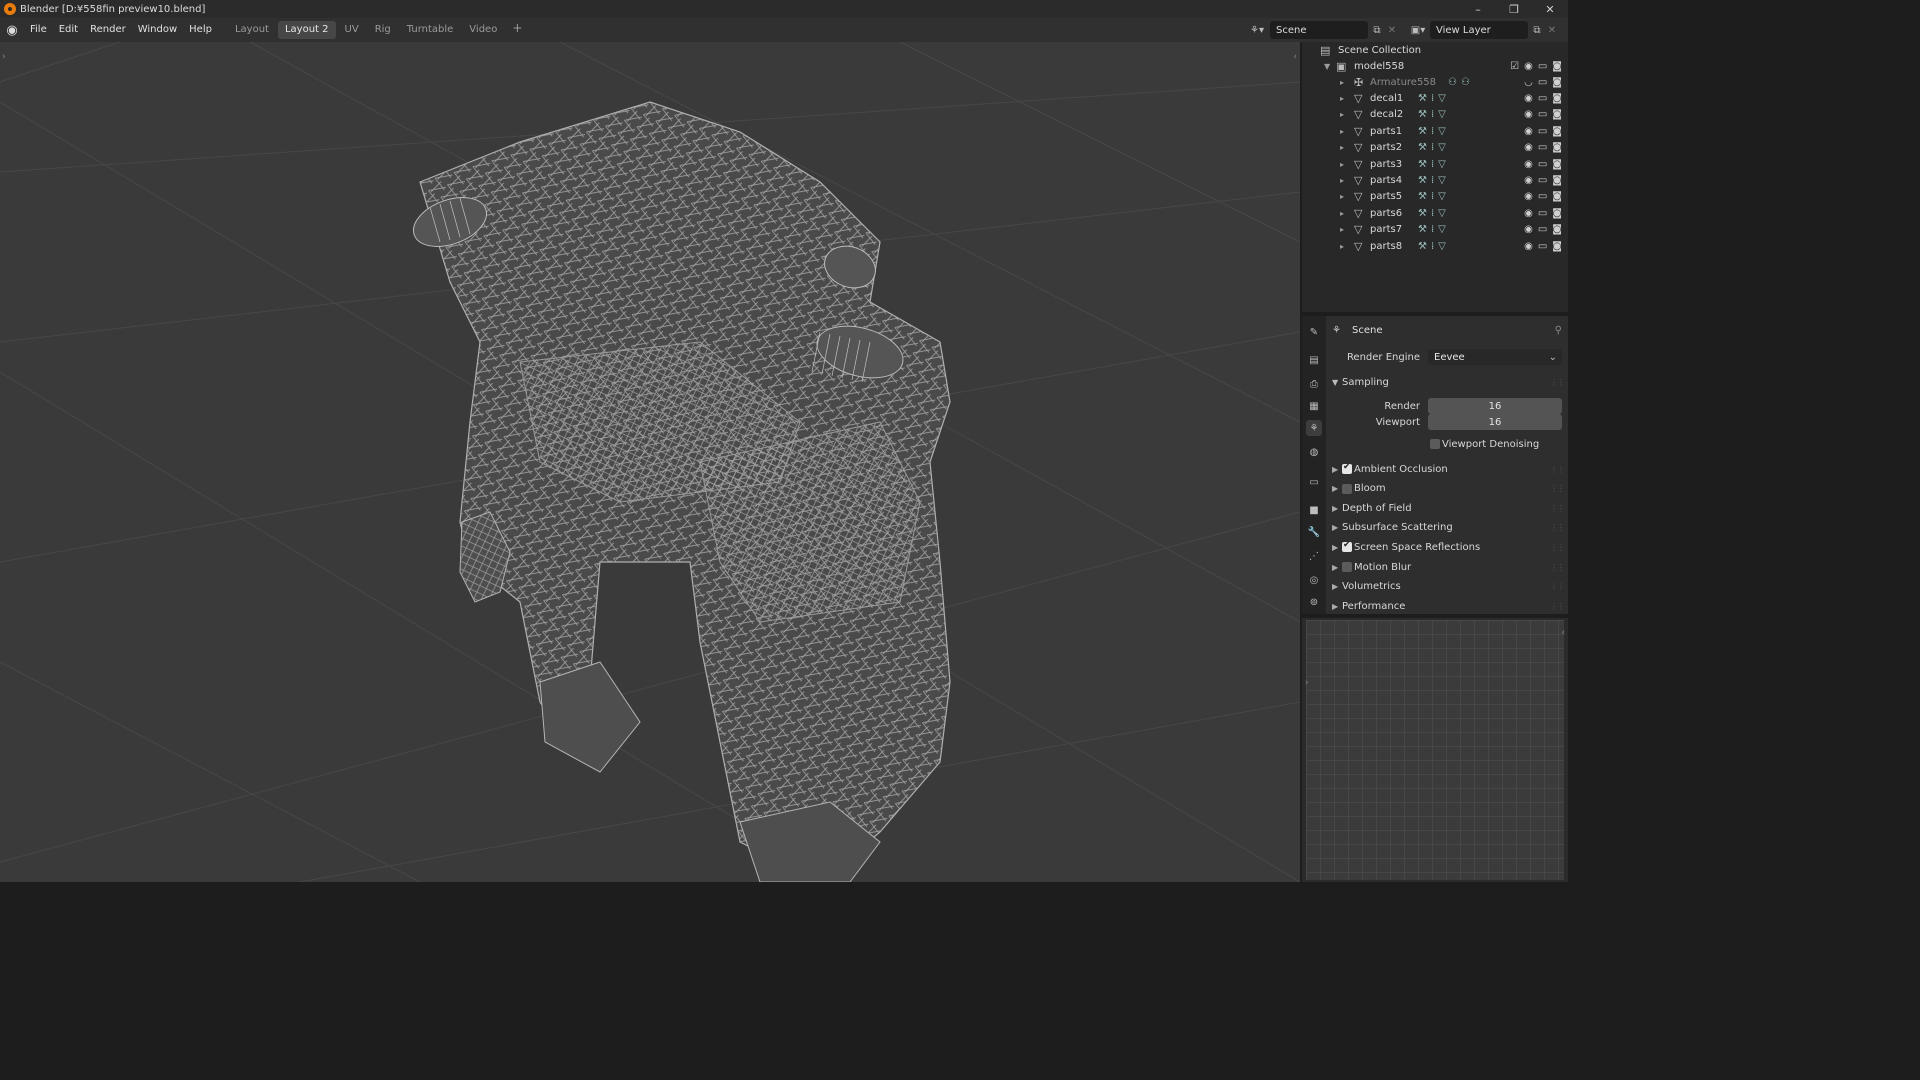 The width and height of the screenshot is (1920, 1080). Describe the element at coordinates (1347, 567) in the screenshot. I see `panel-enable-checkbox` at that location.